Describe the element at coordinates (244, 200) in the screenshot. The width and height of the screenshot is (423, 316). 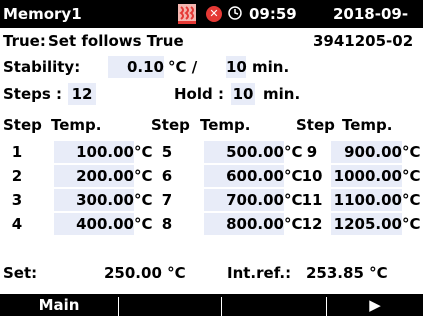
I see `step-temp-field: 700.00` at that location.